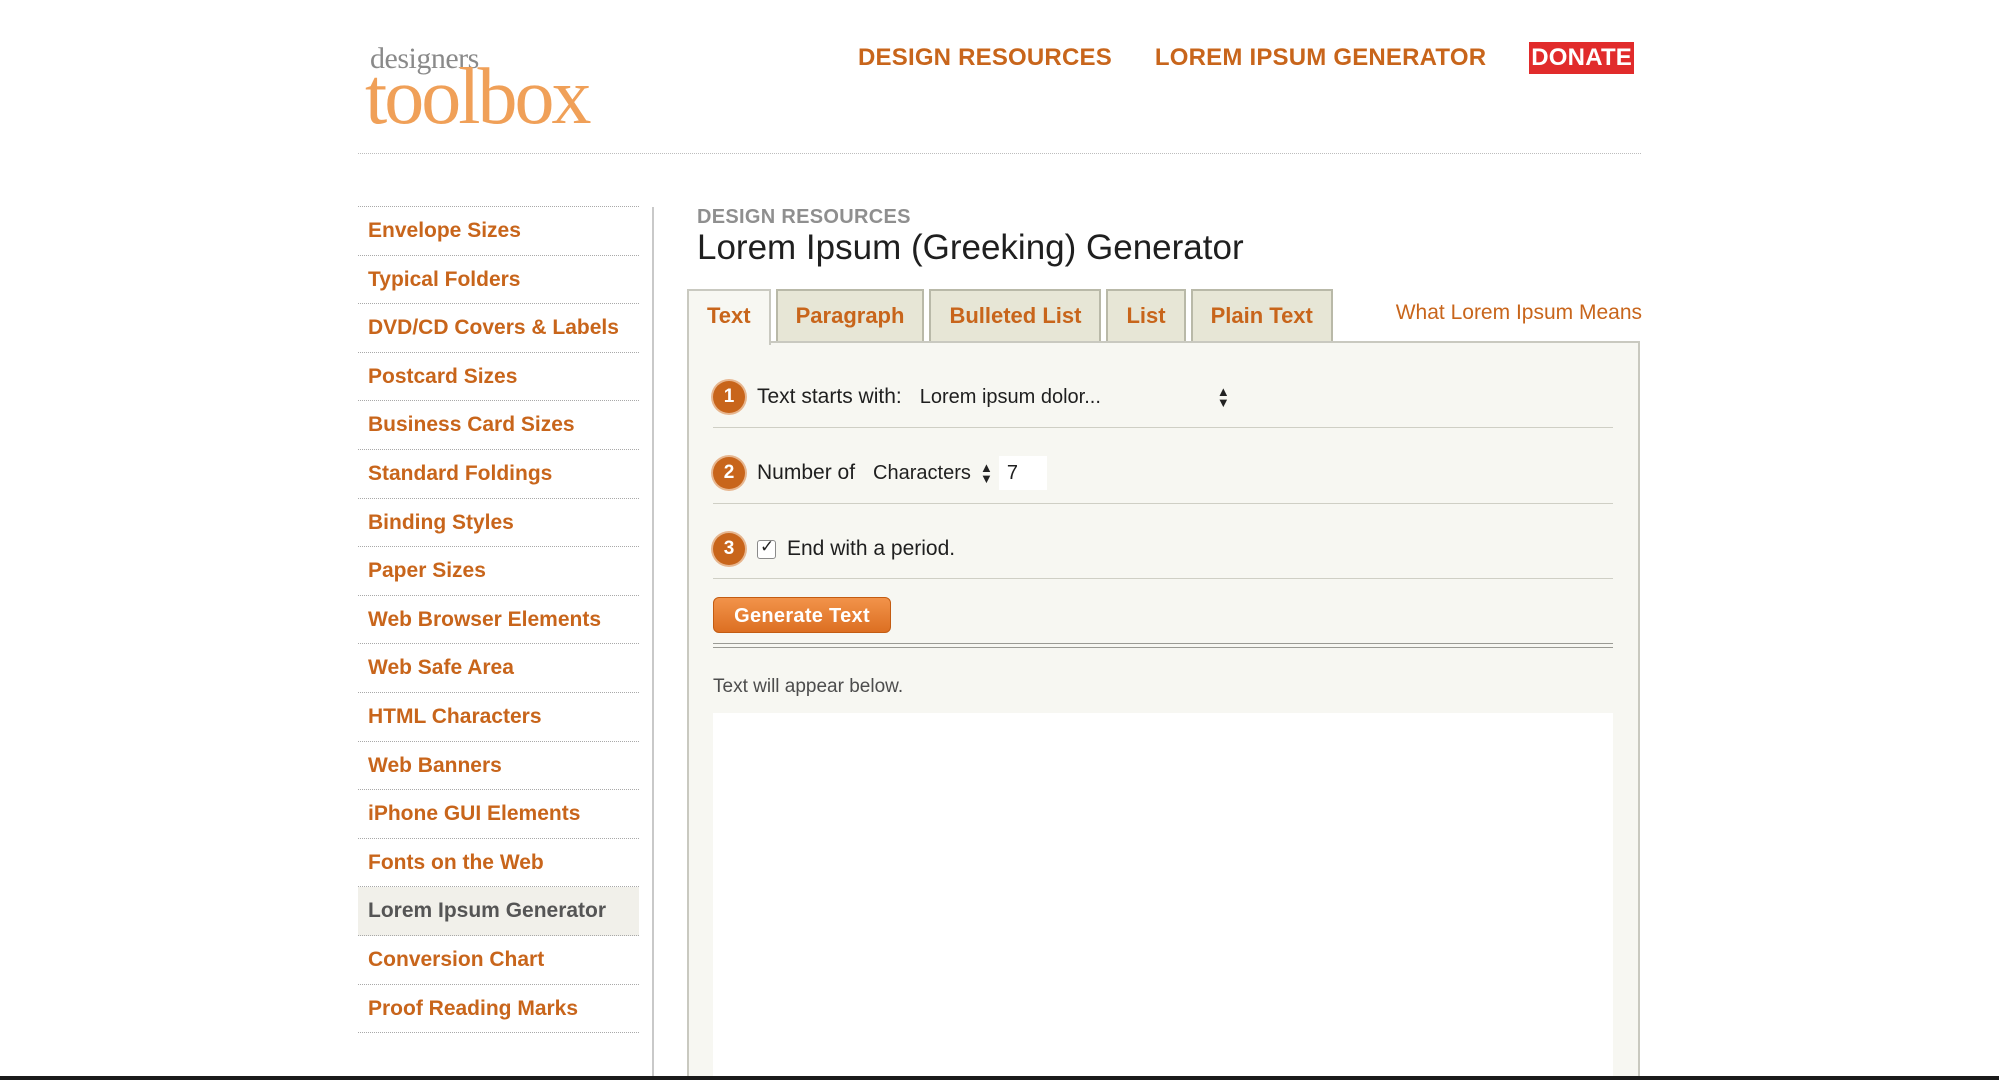 Image resolution: width=1999 pixels, height=1080 pixels. I want to click on sidebar-item-paper-sizes: Paper Sizes, so click(498, 571).